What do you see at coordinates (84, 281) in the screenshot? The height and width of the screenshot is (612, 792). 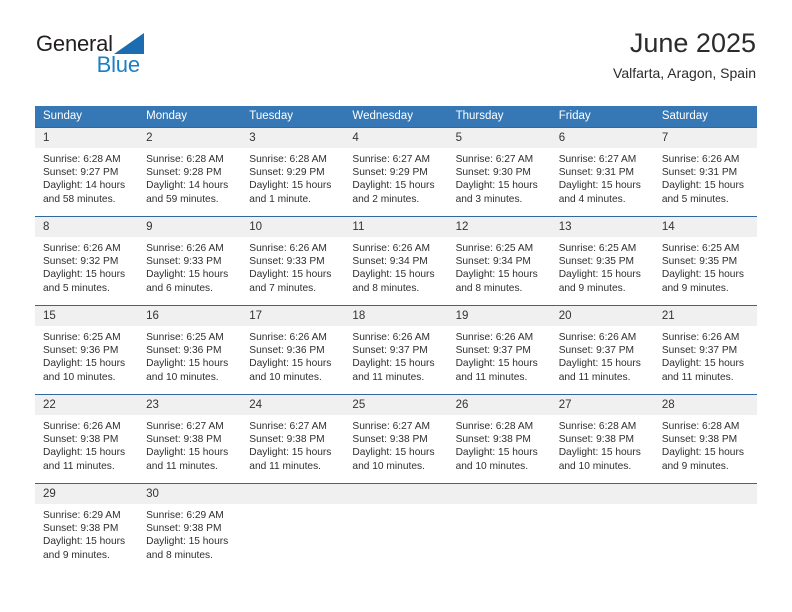 I see `daylight-text: Daylight: 15 hours and 5 minutes.` at bounding box center [84, 281].